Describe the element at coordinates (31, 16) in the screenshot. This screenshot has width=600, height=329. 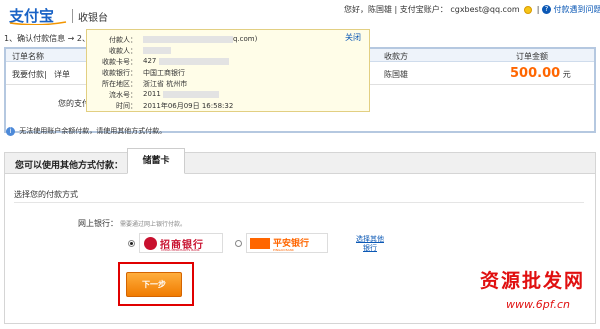
I see `svg-text: 支付宝` at that location.